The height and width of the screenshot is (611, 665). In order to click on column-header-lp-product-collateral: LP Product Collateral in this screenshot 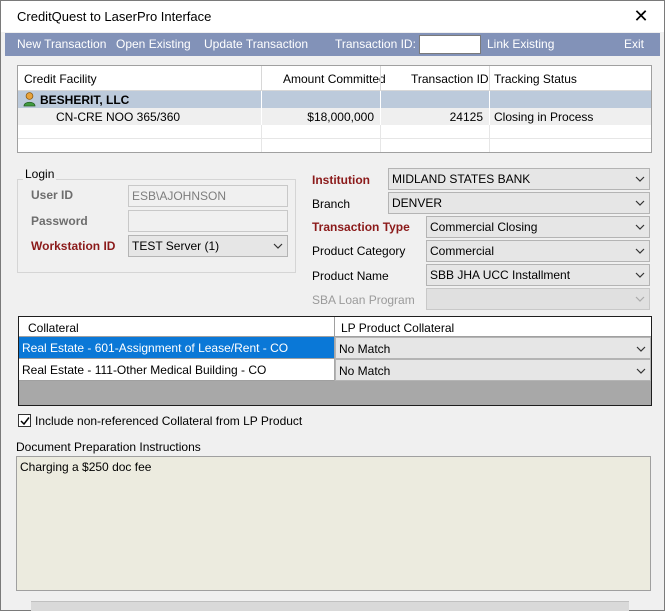, I will do `click(397, 328)`.